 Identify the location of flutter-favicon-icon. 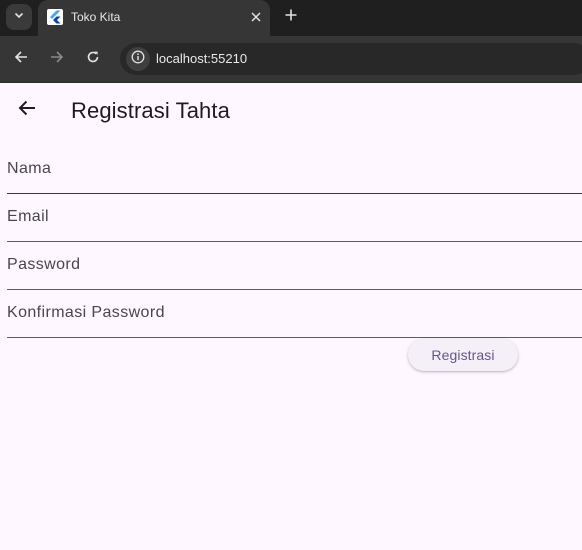
(55, 17).